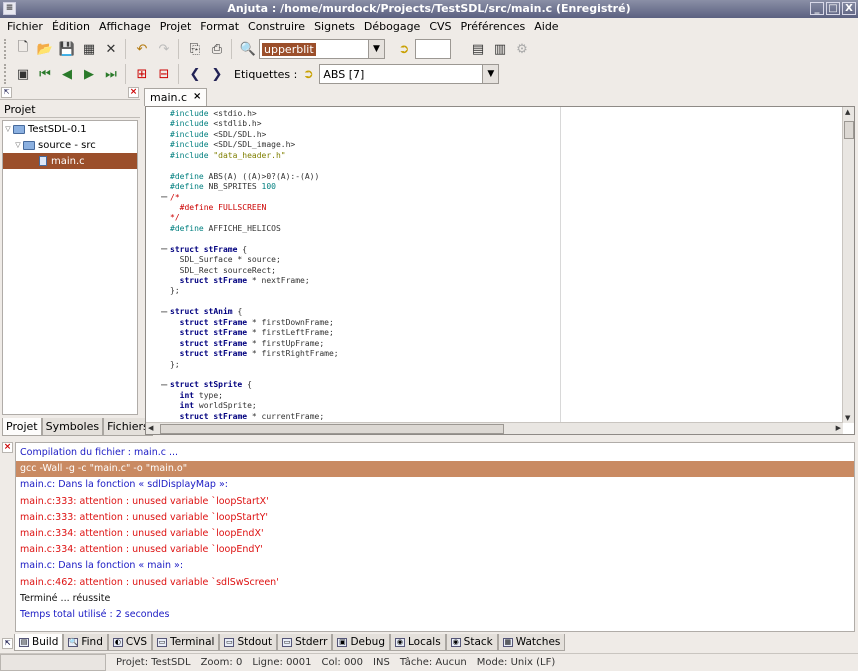  I want to click on project-icon: ▣, so click(23, 74).